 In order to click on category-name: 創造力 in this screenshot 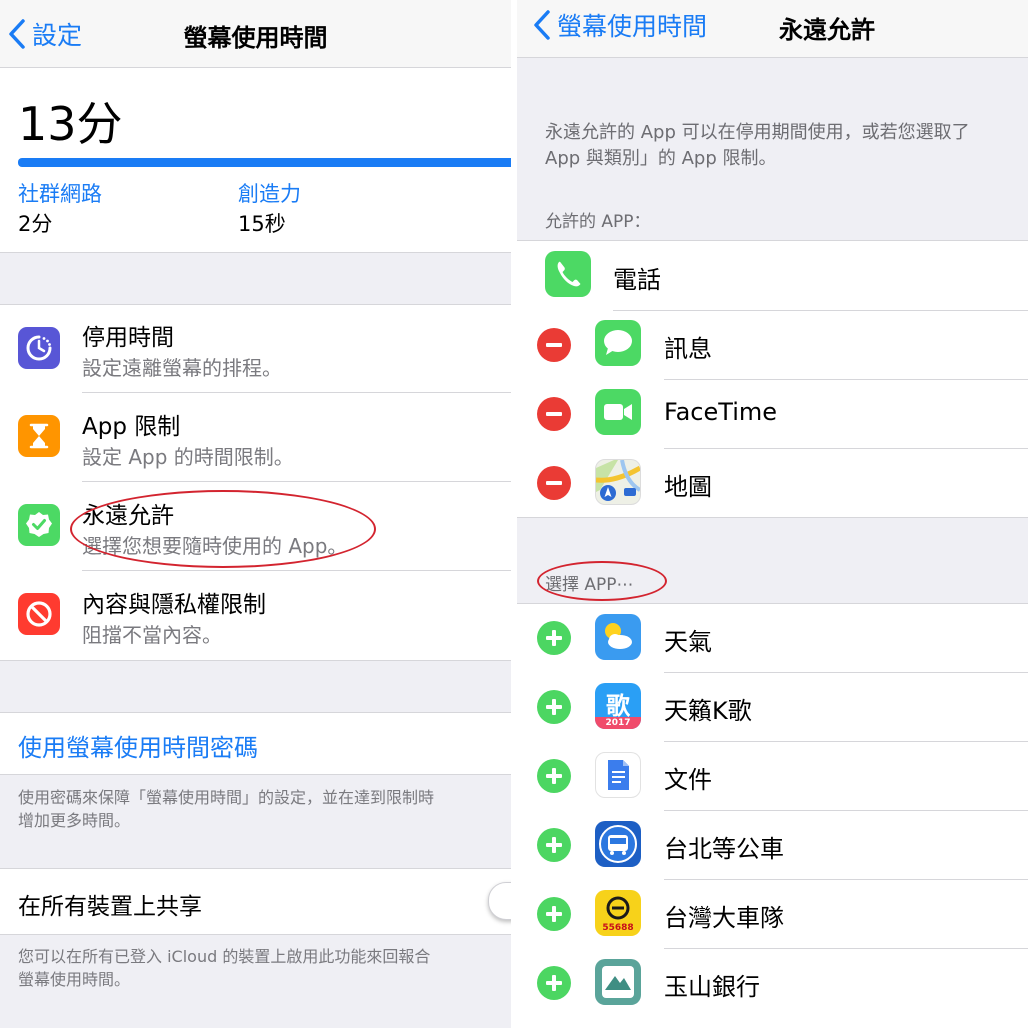, I will do `click(269, 194)`.